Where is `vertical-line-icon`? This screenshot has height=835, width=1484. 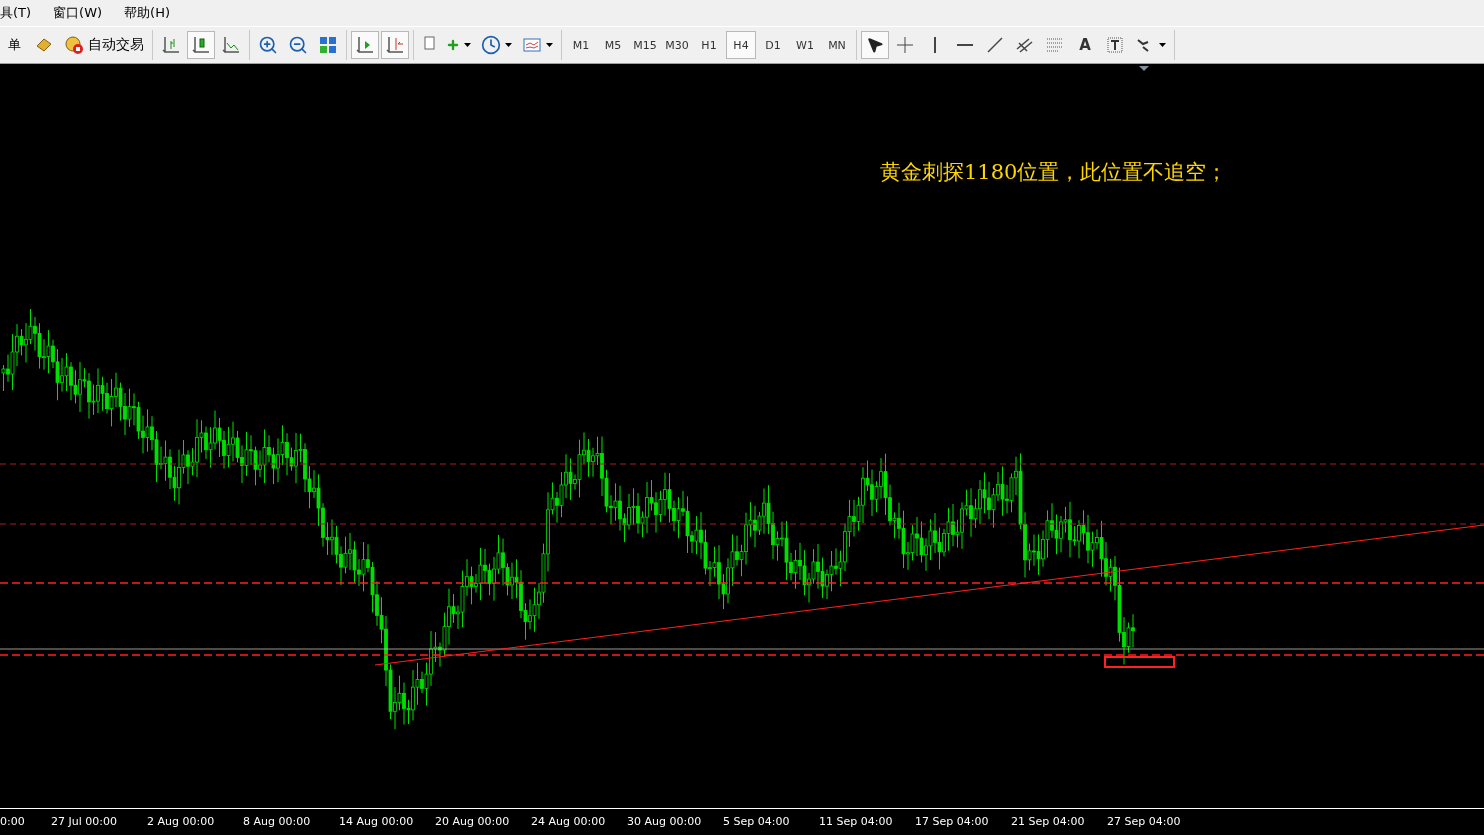
vertical-line-icon is located at coordinates (935, 45).